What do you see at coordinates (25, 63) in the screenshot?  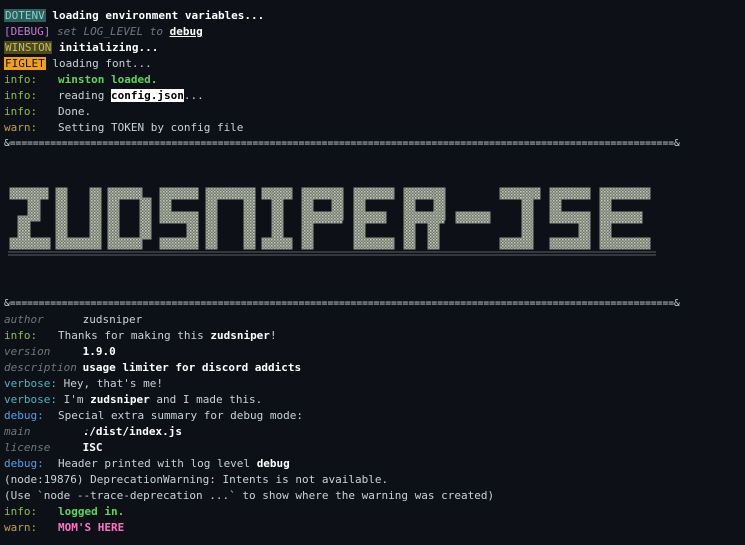 I see `figlet-tag: FIGLET` at bounding box center [25, 63].